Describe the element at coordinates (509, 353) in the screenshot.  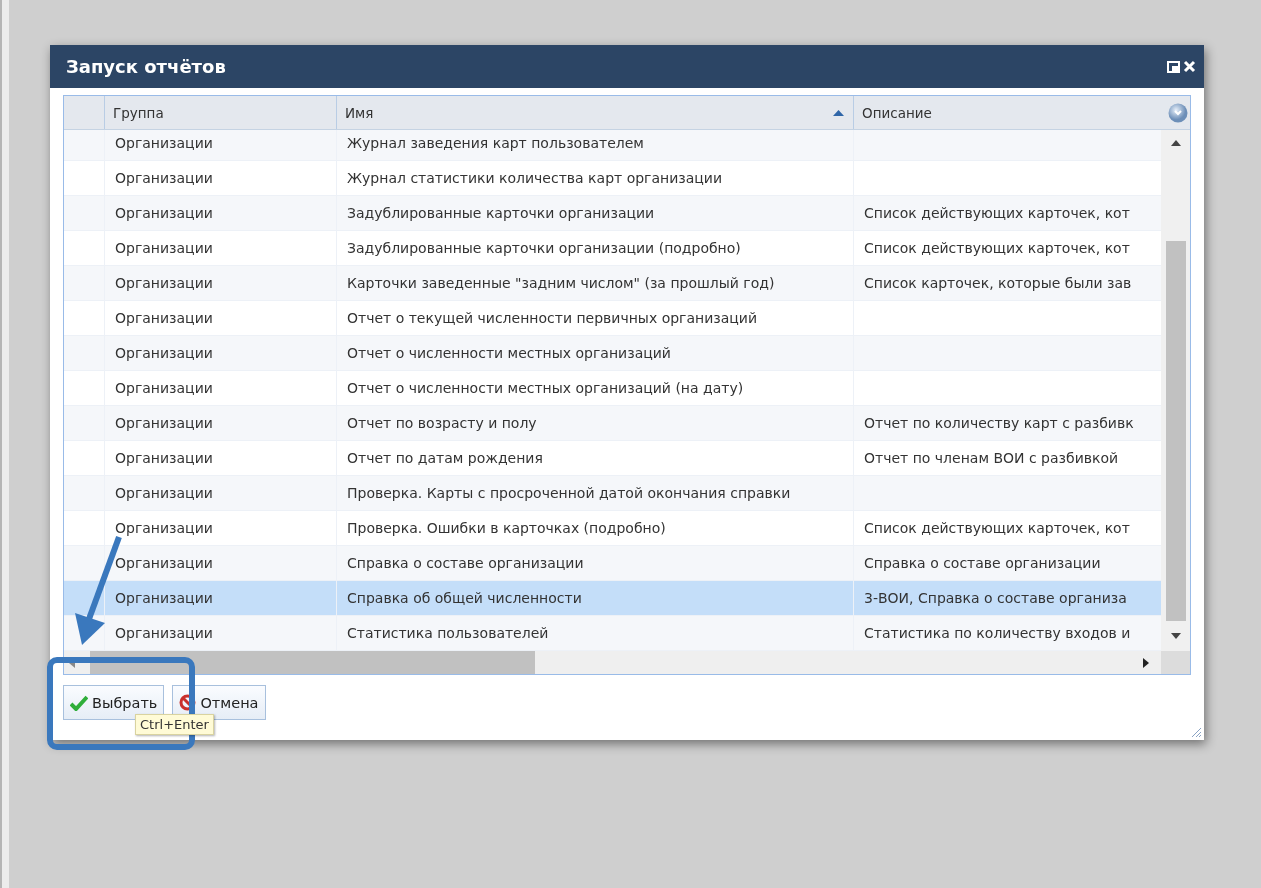
I see `table-cell: Отчет о численности местных организаций` at that location.